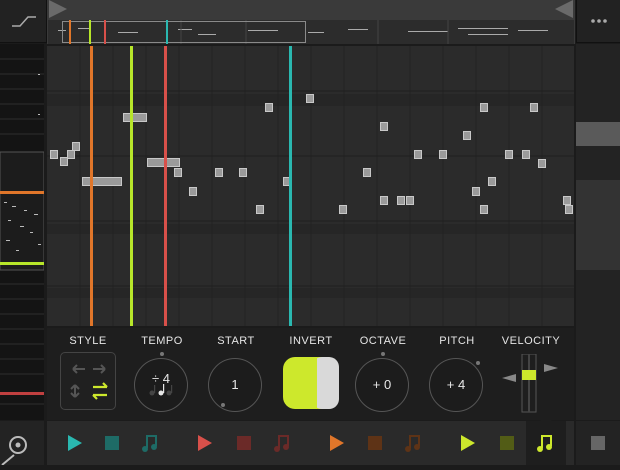 Image resolution: width=620 pixels, height=470 pixels. What do you see at coordinates (598, 225) in the screenshot?
I see `right-sidebar-region` at bounding box center [598, 225].